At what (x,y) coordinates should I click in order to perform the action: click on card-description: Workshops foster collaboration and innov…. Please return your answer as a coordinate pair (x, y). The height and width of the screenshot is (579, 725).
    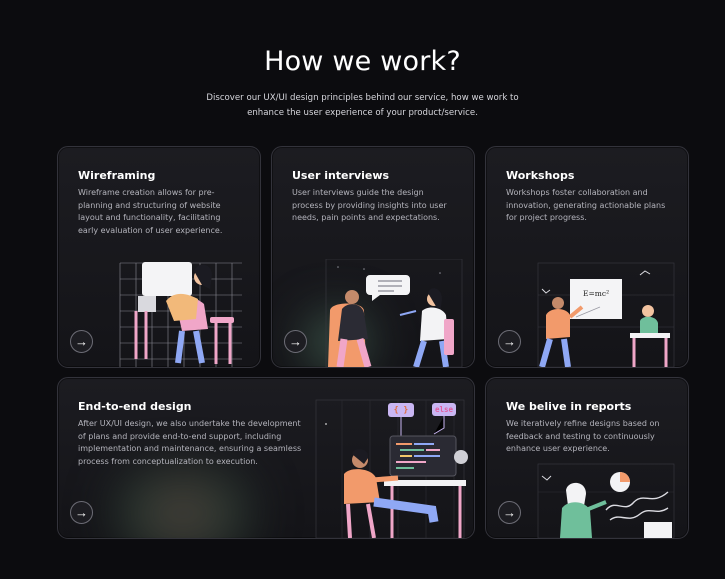
    Looking at the image, I should click on (593, 206).